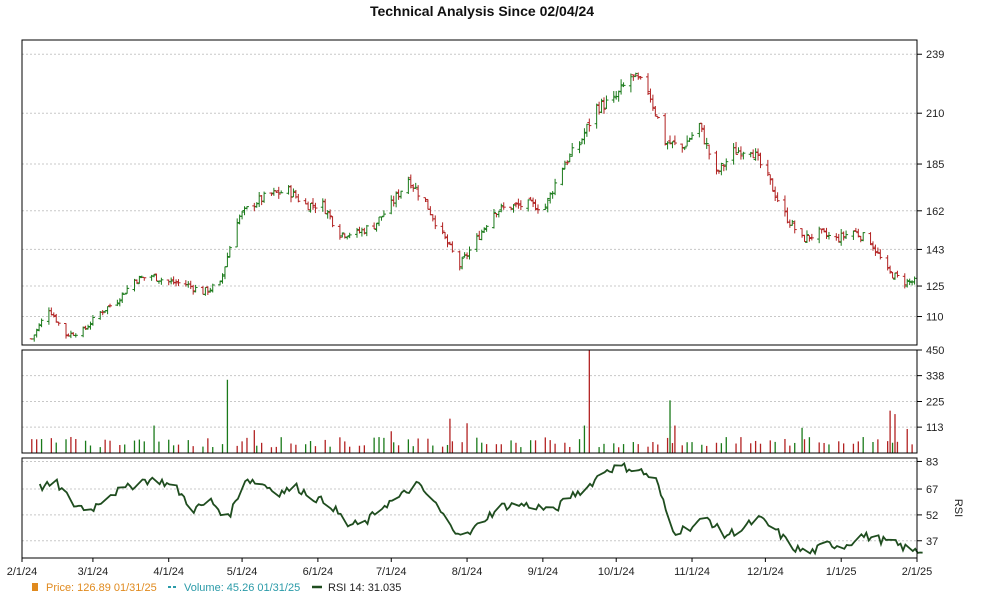  What do you see at coordinates (168, 572) in the screenshot?
I see `x-tick-label: 4/1/24` at bounding box center [168, 572].